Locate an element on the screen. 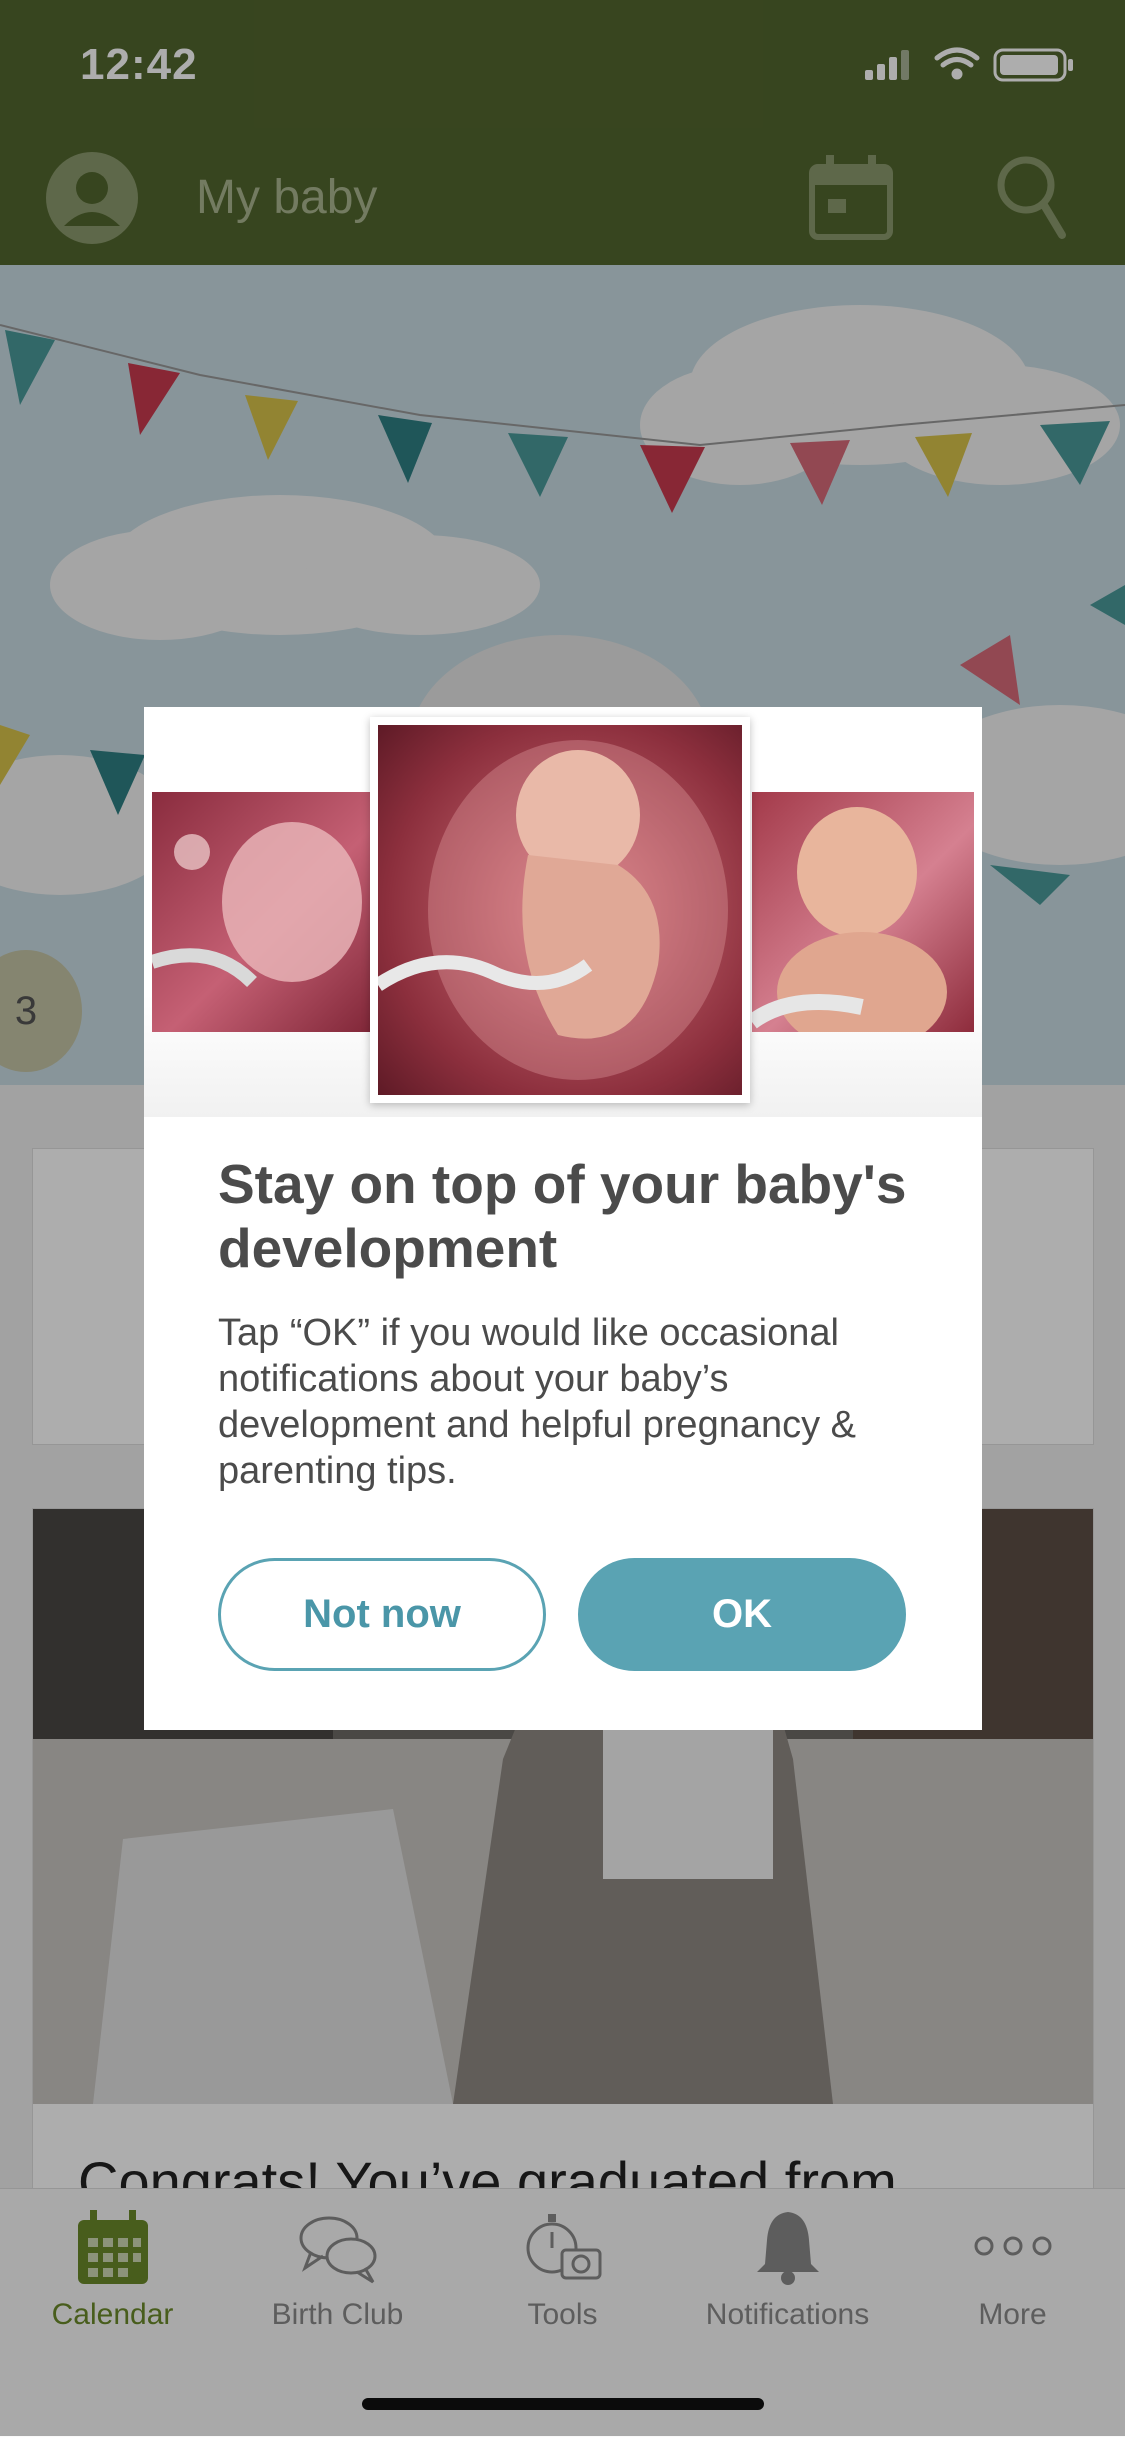  ok-button: OK is located at coordinates (742, 1614).